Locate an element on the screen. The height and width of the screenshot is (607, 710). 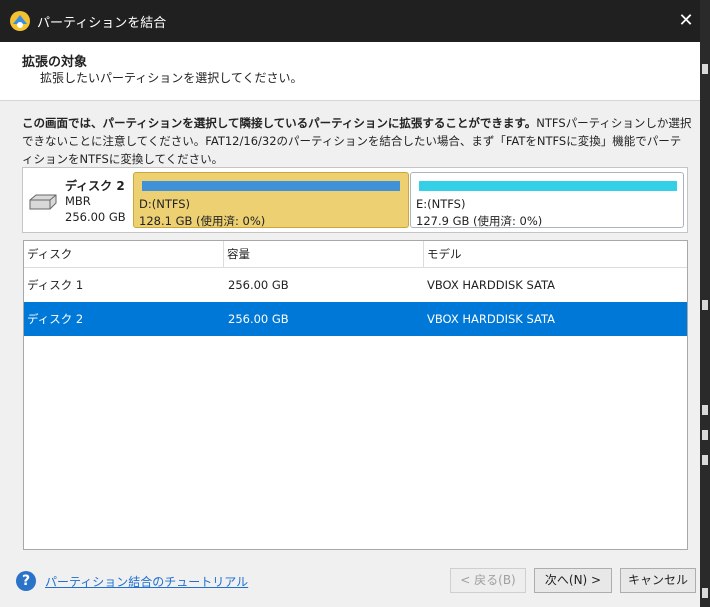
back-button: < 戻る(B) is located at coordinates (488, 580).